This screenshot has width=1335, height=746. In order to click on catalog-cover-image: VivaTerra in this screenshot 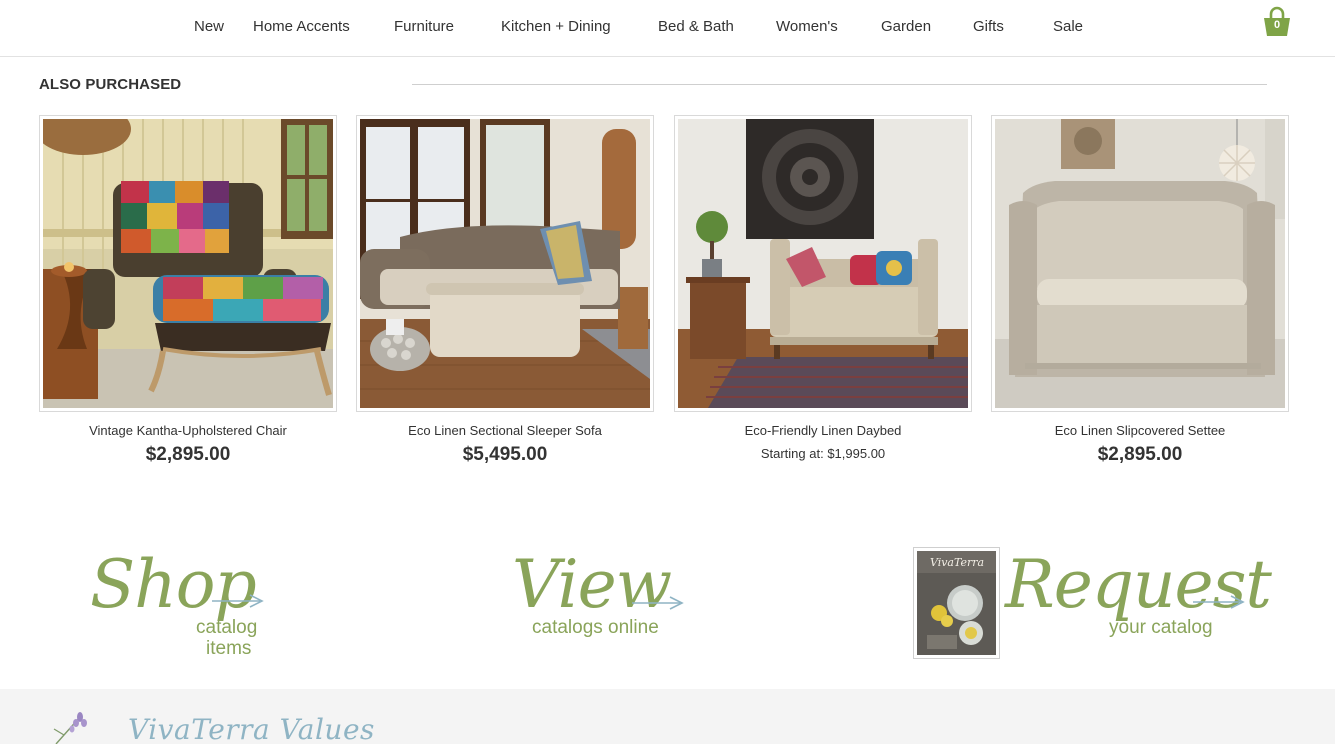, I will do `click(956, 603)`.